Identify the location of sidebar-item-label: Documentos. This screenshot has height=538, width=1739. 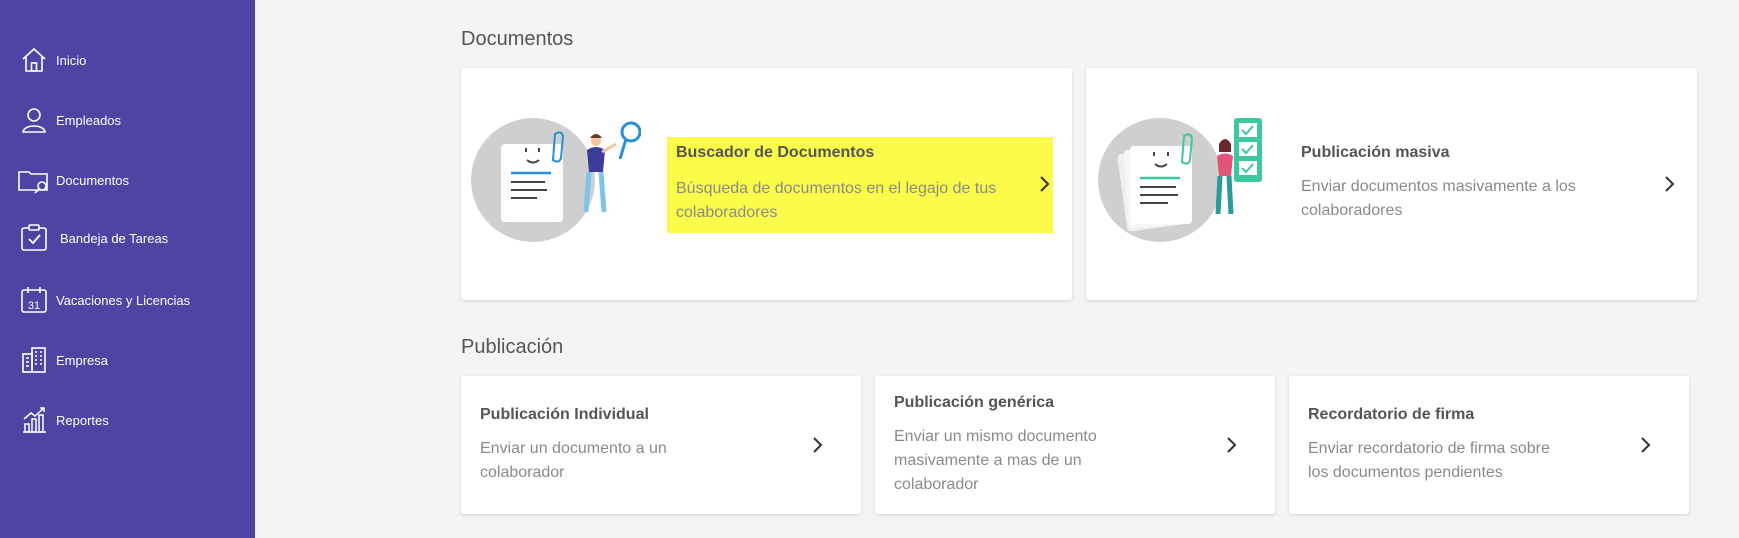
(92, 180).